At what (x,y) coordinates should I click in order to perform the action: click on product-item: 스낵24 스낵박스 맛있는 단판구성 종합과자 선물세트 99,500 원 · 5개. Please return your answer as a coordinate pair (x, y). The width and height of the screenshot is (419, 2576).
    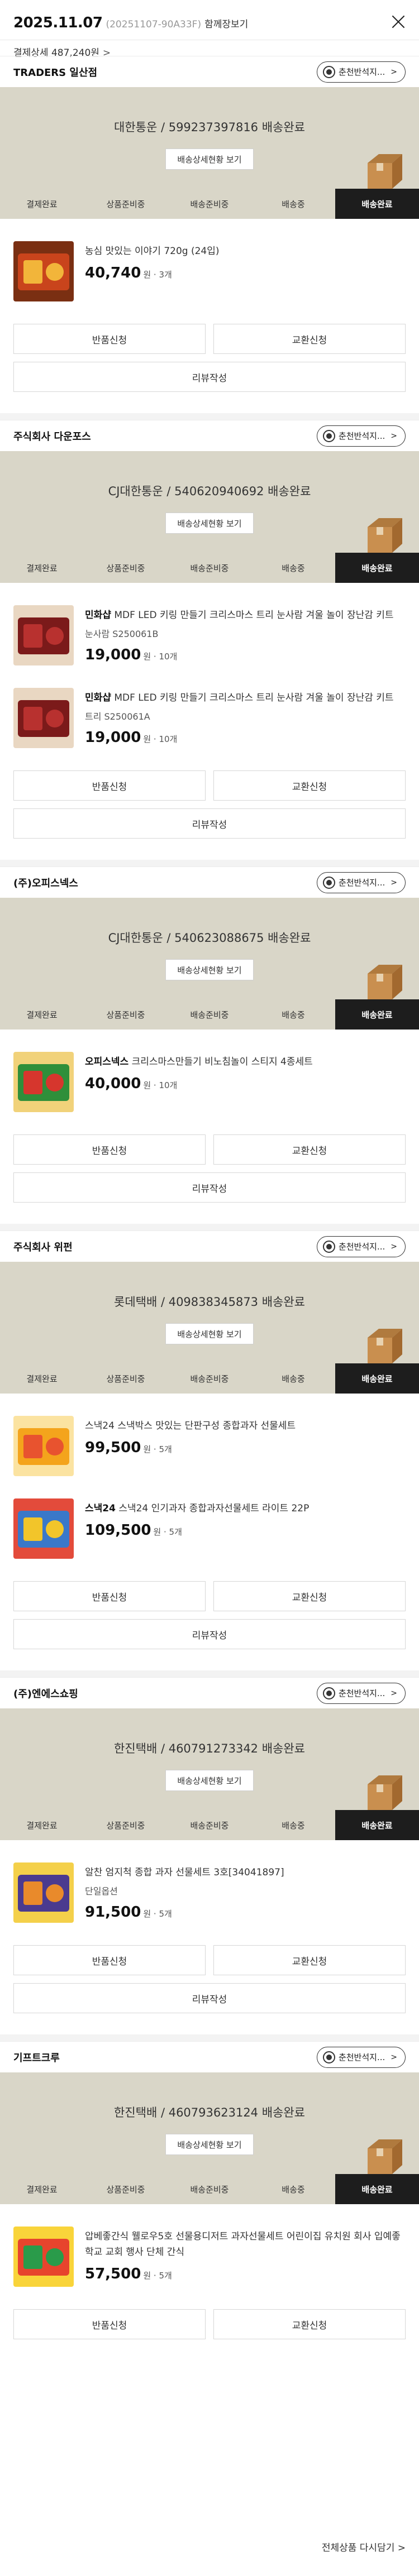
    Looking at the image, I should click on (209, 1446).